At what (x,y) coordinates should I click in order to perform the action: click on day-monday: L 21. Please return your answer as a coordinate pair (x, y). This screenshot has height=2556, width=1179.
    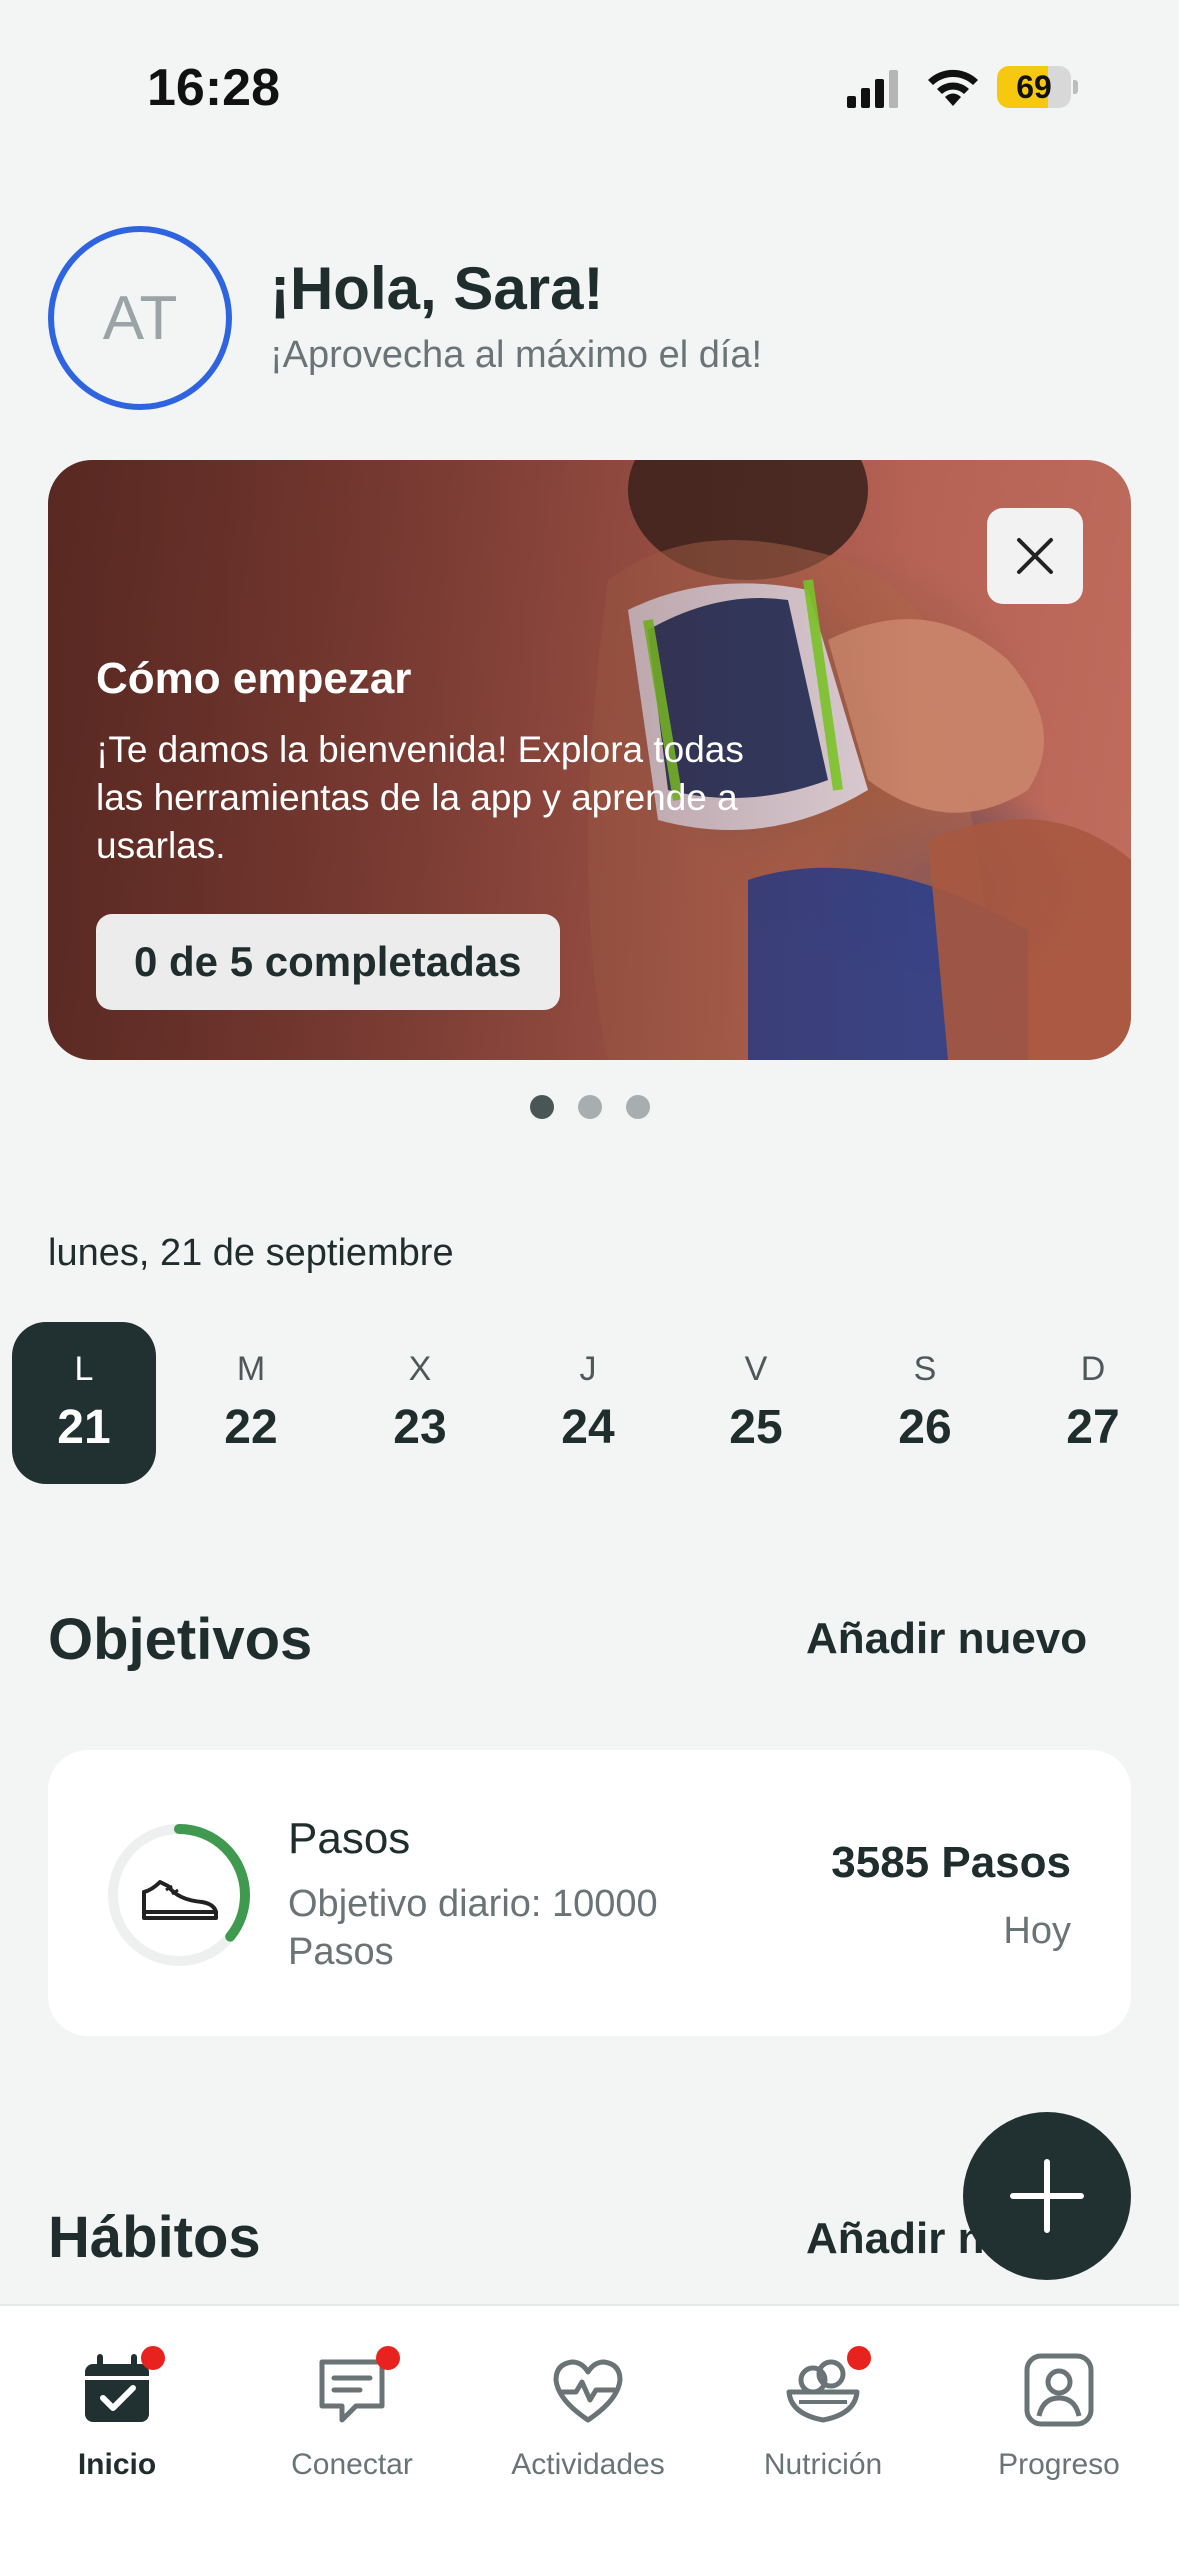
    Looking at the image, I should click on (84, 1403).